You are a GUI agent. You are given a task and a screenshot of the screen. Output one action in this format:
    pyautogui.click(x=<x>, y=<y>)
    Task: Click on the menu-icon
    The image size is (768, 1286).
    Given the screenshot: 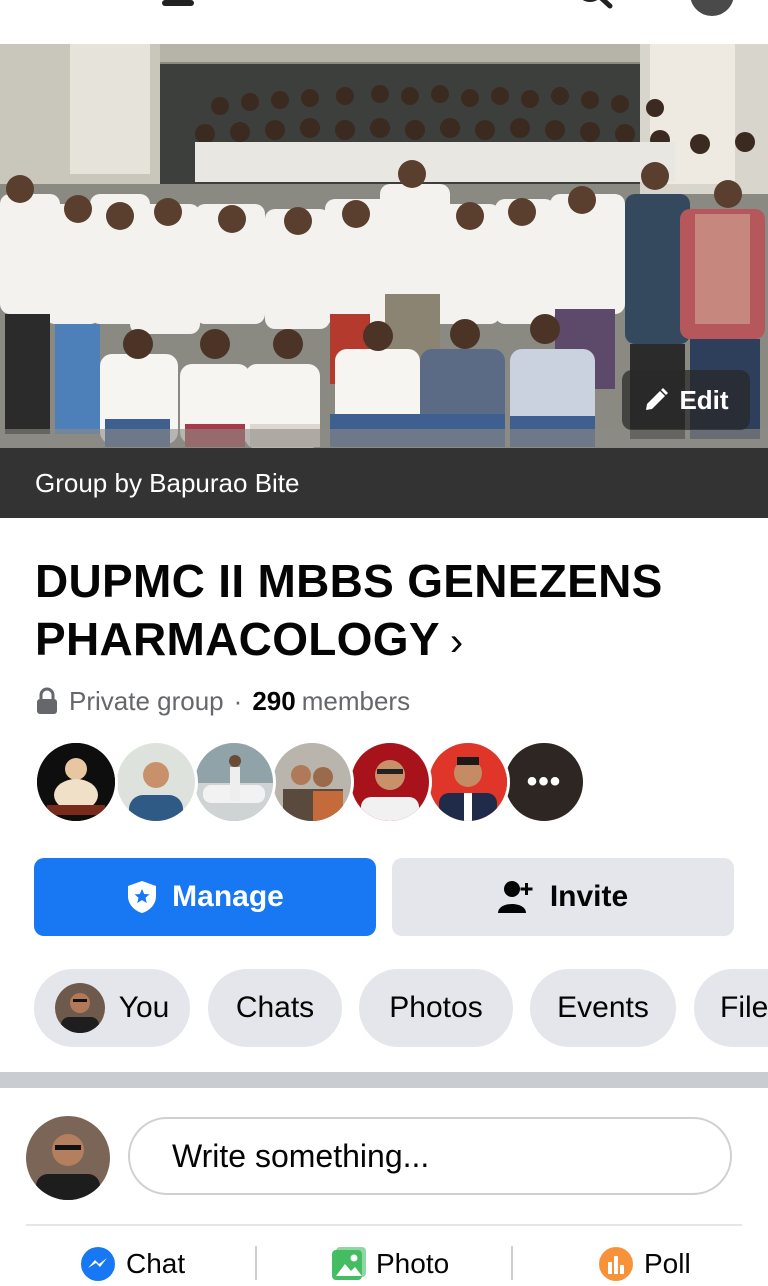 What is the action you would take?
    pyautogui.click(x=178, y=3)
    